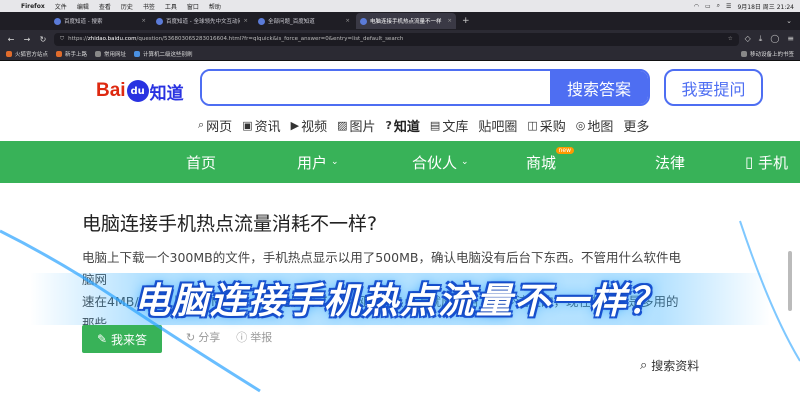  Describe the element at coordinates (423, 125) in the screenshot. I see `channel-nav: ⌕ 网页 ▣ 资讯 ▶ 视频 ▨ 图片 ? 知道 ▤ 文库 贴吧圈 ◫ 采购 ◎ 地图 更多` at that location.